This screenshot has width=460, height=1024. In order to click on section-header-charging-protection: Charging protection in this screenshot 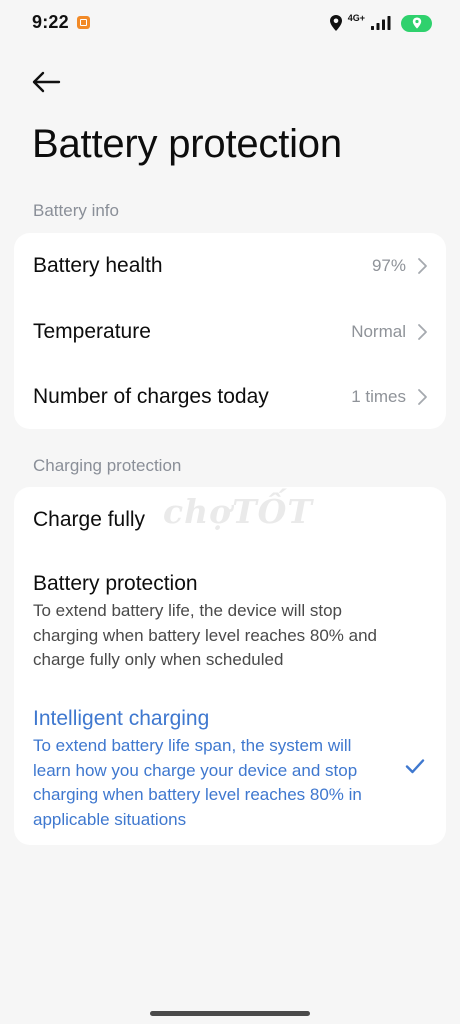, I will do `click(107, 465)`.